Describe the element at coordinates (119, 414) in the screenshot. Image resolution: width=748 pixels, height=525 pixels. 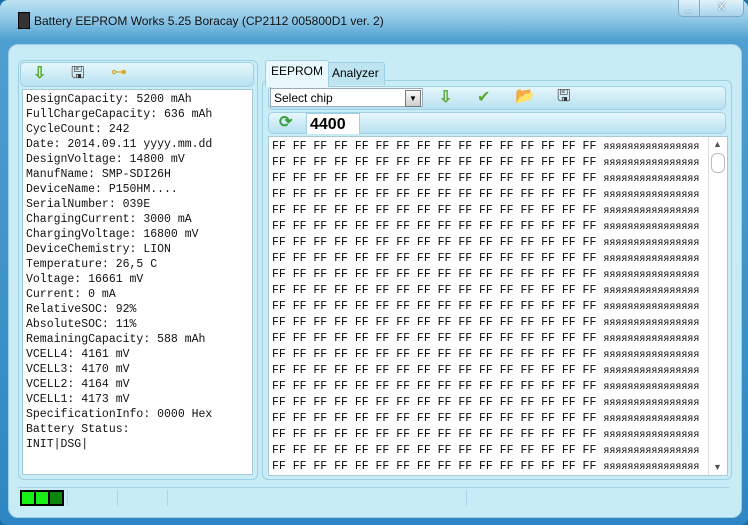
I see `info-line: SpecificationInfo: 0000 Hex` at that location.